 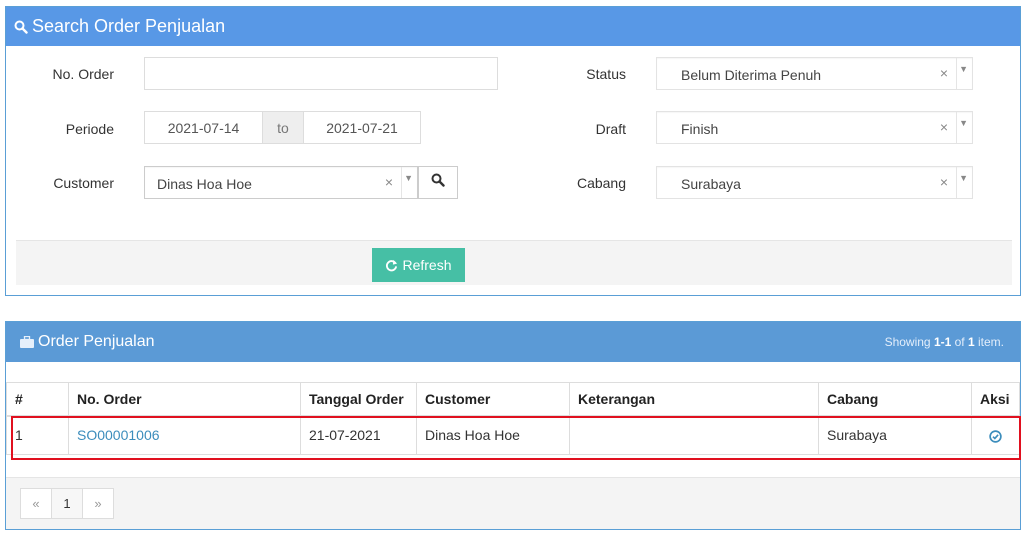 I want to click on row-number: 1, so click(x=37, y=435).